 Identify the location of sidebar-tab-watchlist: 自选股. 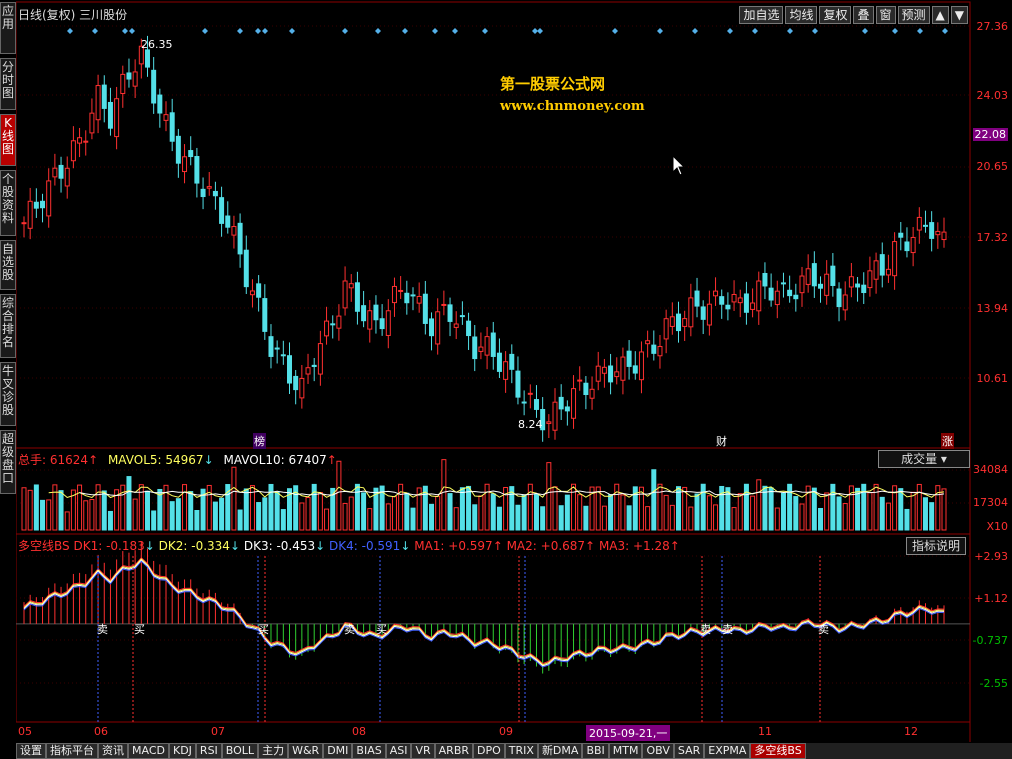
(8, 265).